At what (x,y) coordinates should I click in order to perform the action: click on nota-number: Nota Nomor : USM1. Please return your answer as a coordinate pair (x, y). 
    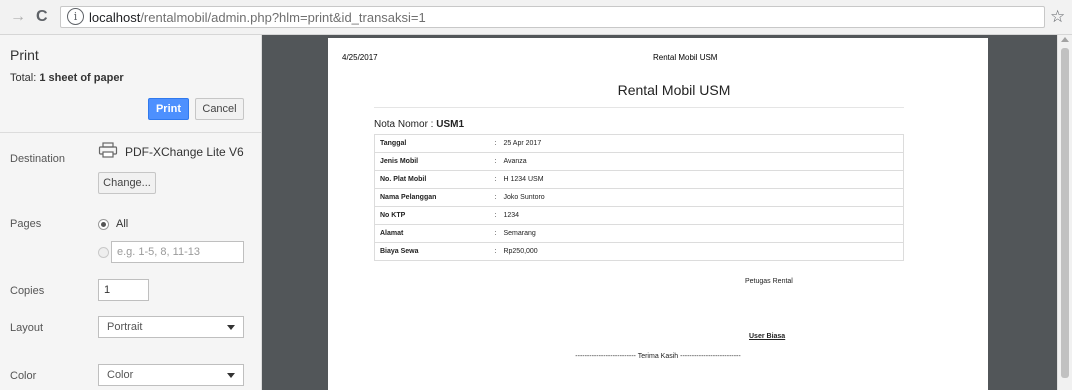
    Looking at the image, I should click on (419, 124).